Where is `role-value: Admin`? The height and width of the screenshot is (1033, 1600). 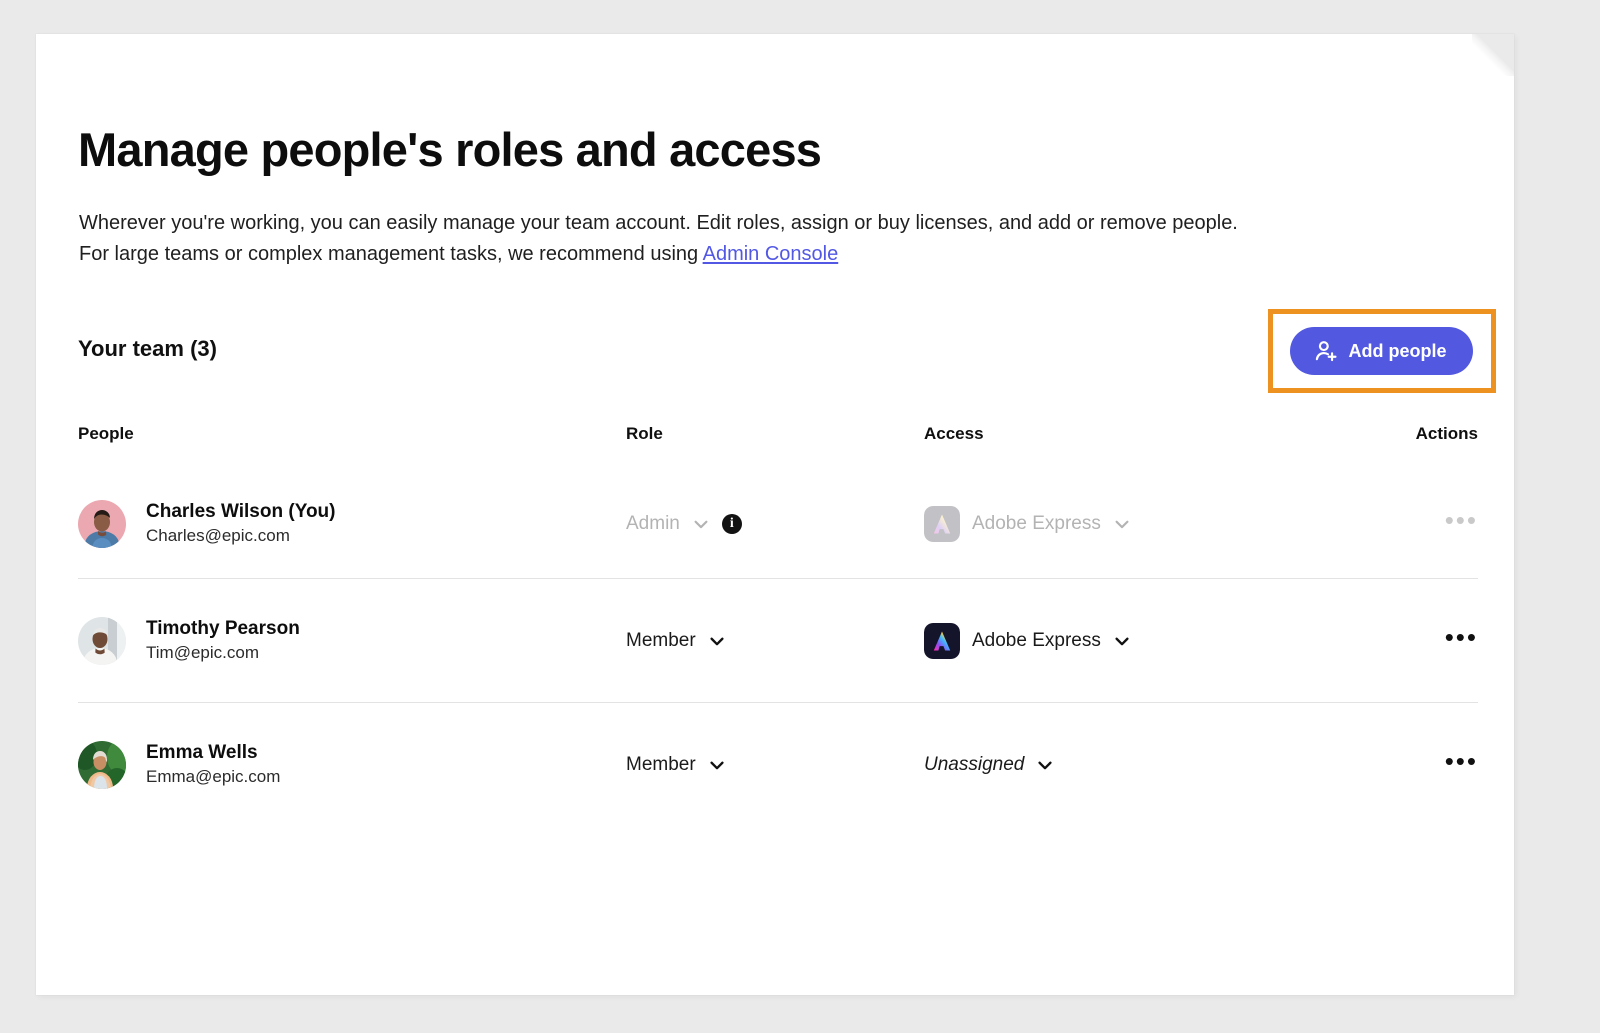 role-value: Admin is located at coordinates (653, 523).